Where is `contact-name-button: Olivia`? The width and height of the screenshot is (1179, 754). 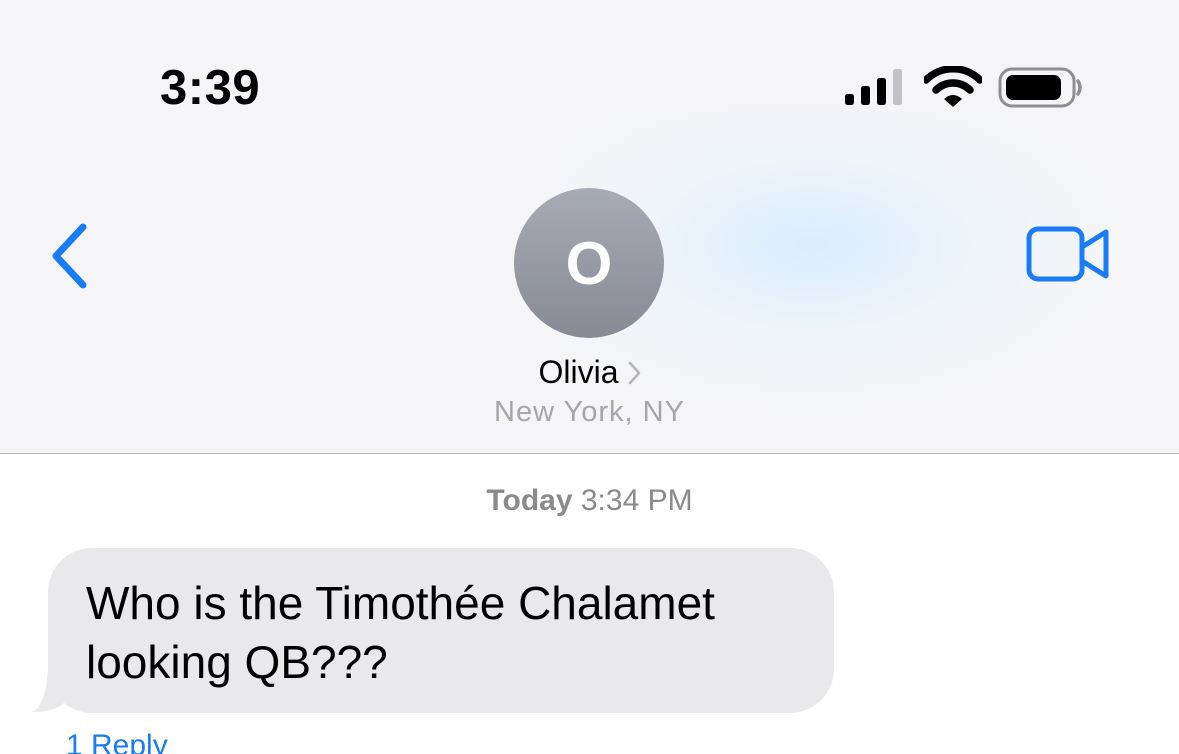
contact-name-button: Olivia is located at coordinates (589, 372).